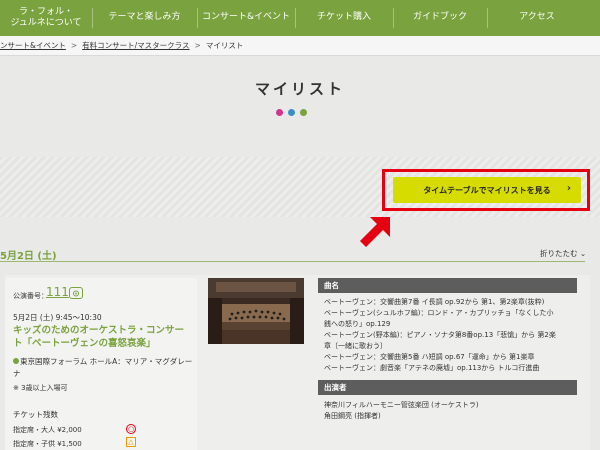 Image resolution: width=600 pixels, height=450 pixels. I want to click on nav-item-label: チケット購入, so click(343, 17).